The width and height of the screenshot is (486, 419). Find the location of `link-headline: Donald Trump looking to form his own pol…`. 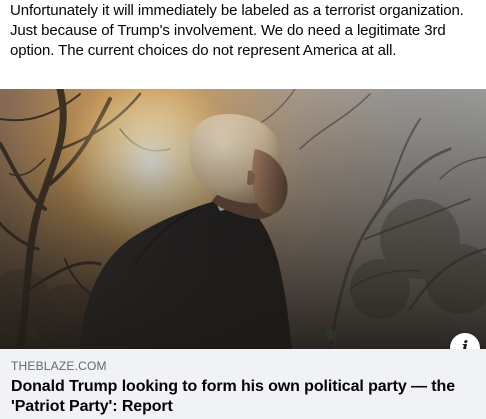

link-headline: Donald Trump looking to form his own pol… is located at coordinates (243, 397).